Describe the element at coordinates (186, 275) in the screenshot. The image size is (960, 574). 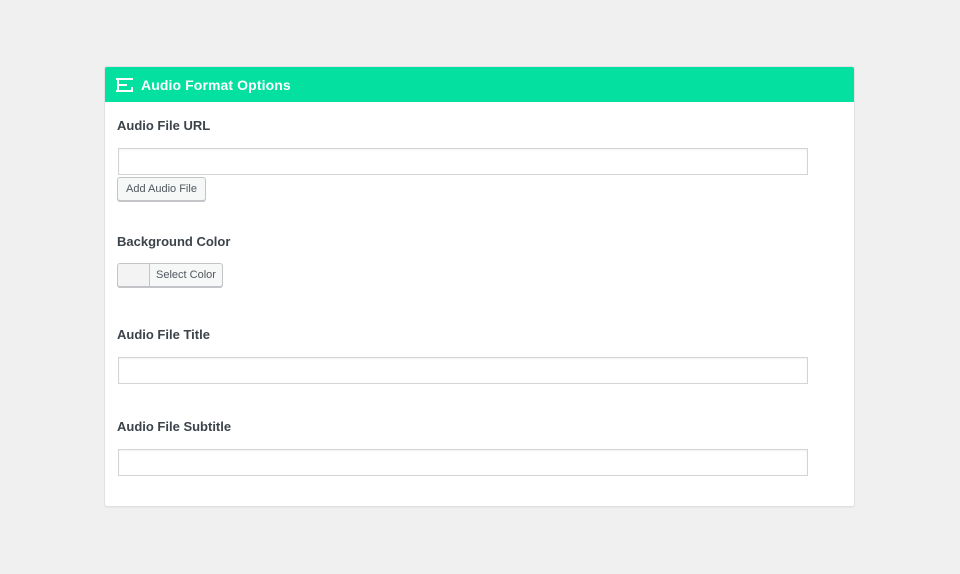
I see `select-color-label: Select Color` at that location.